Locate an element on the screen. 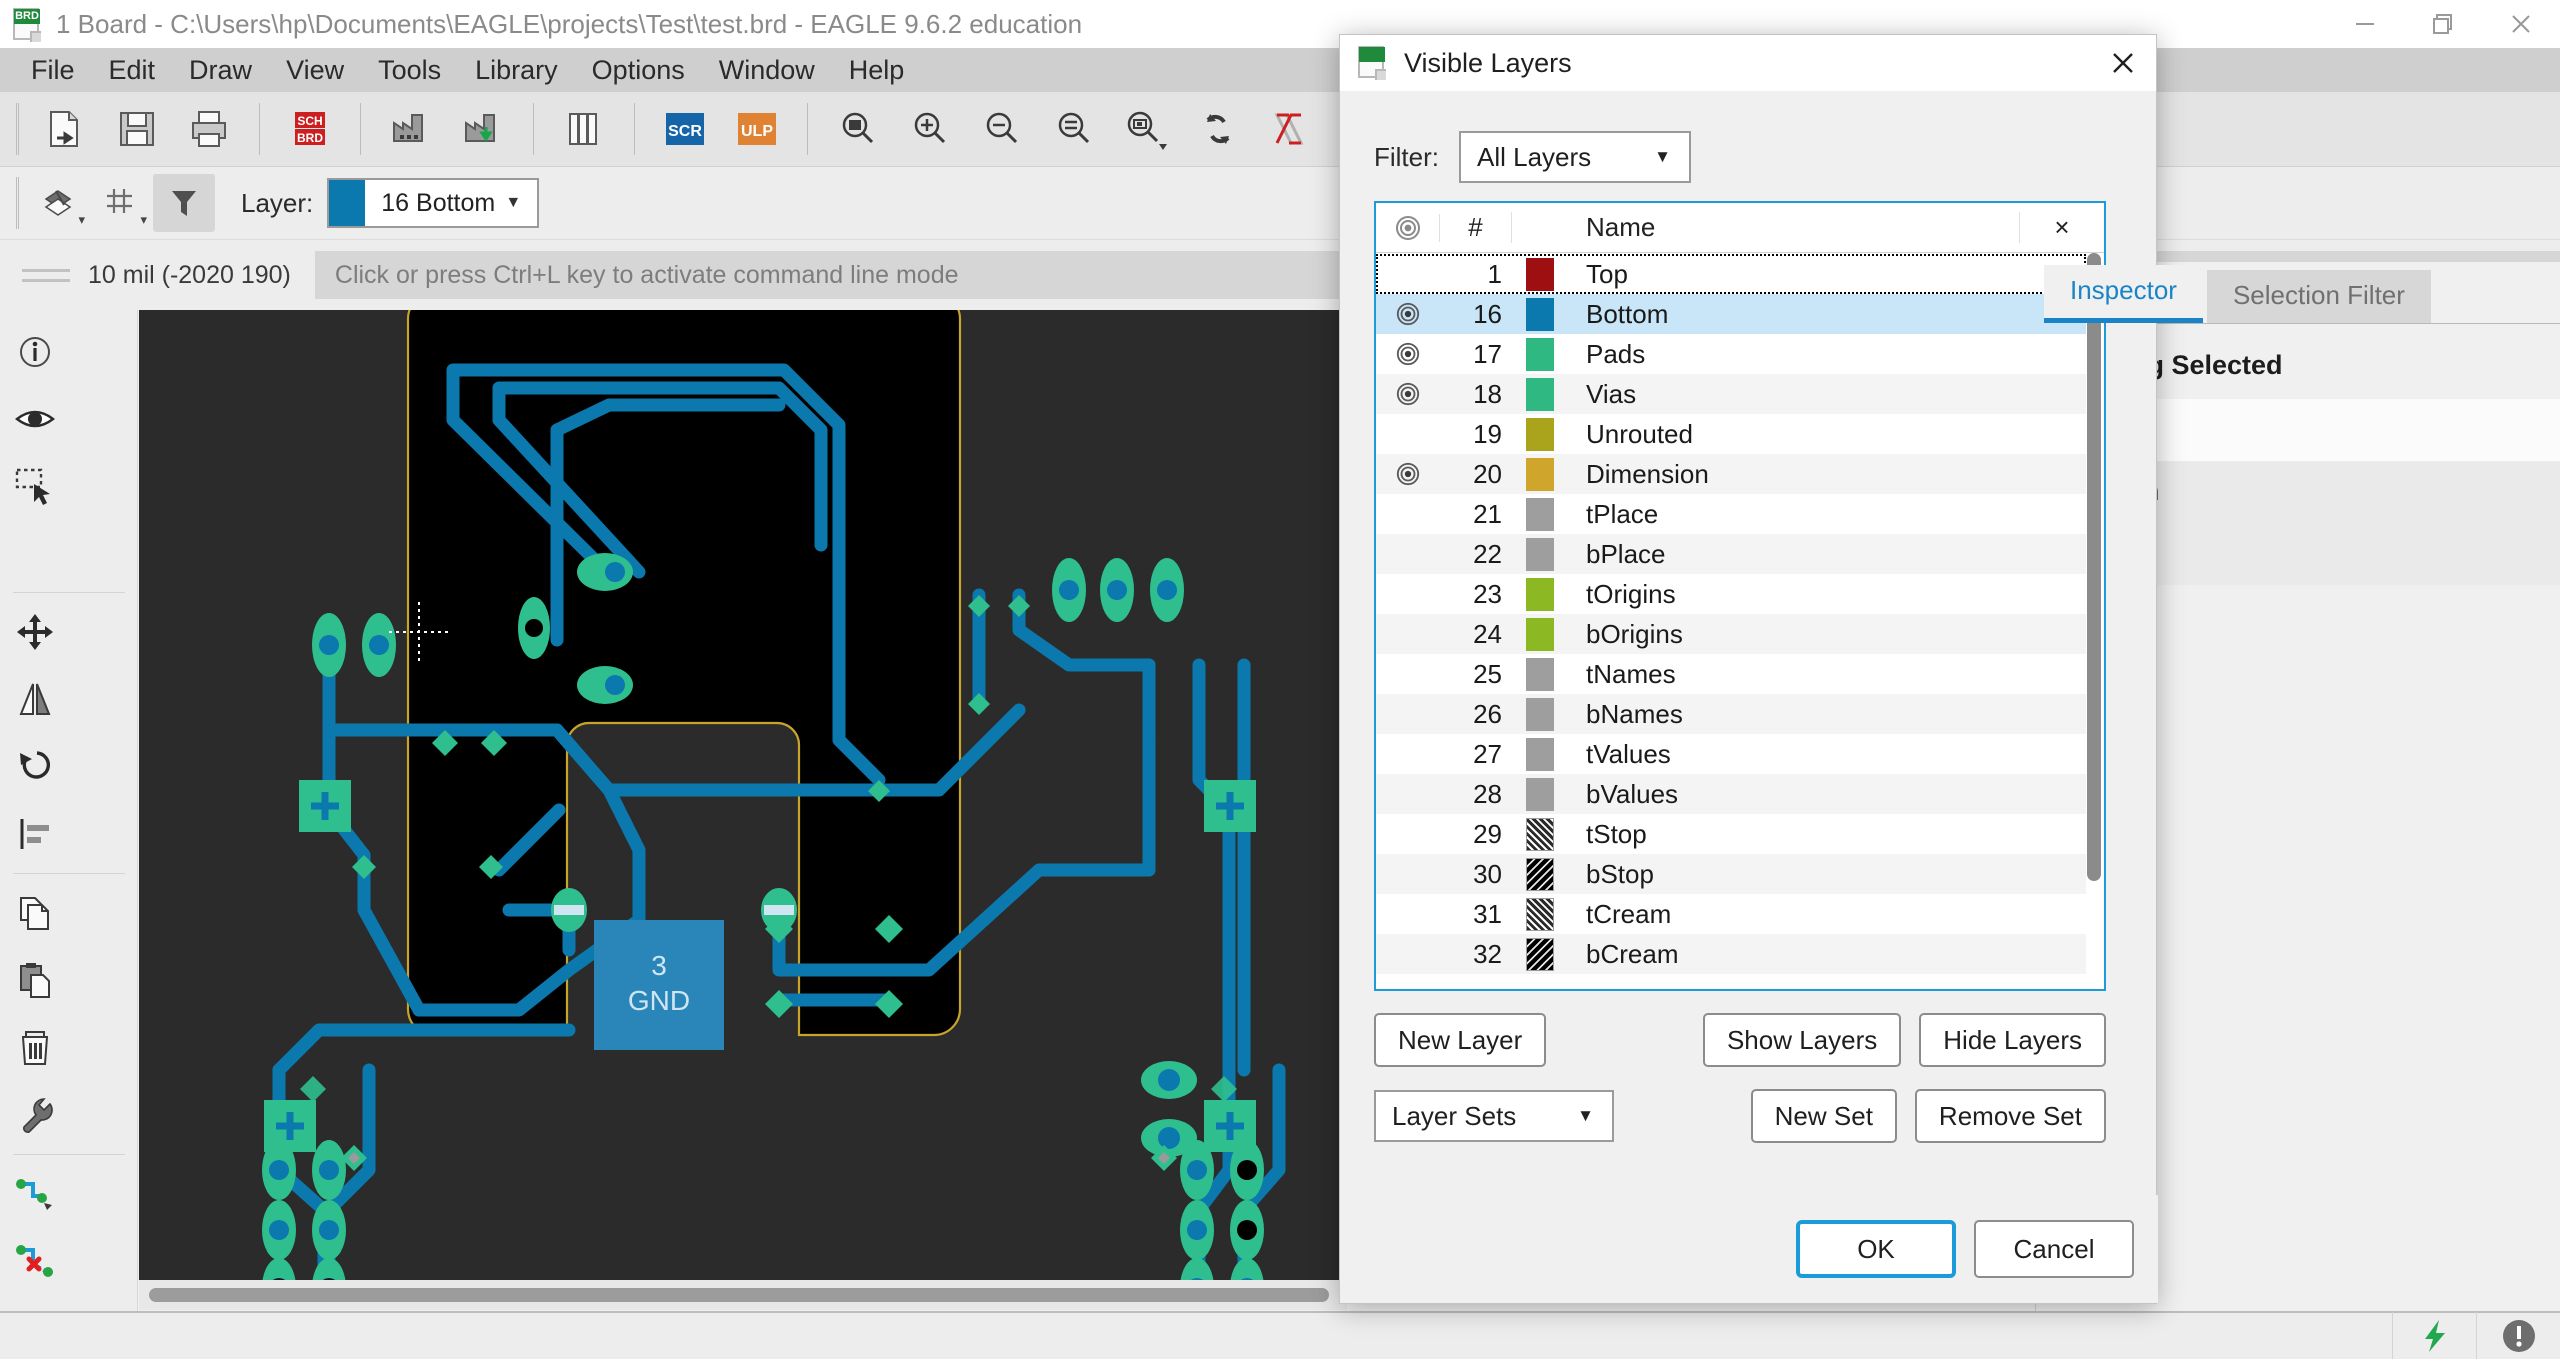 The width and height of the screenshot is (2560, 1359). table-row: 18 Vias is located at coordinates (1731, 394).